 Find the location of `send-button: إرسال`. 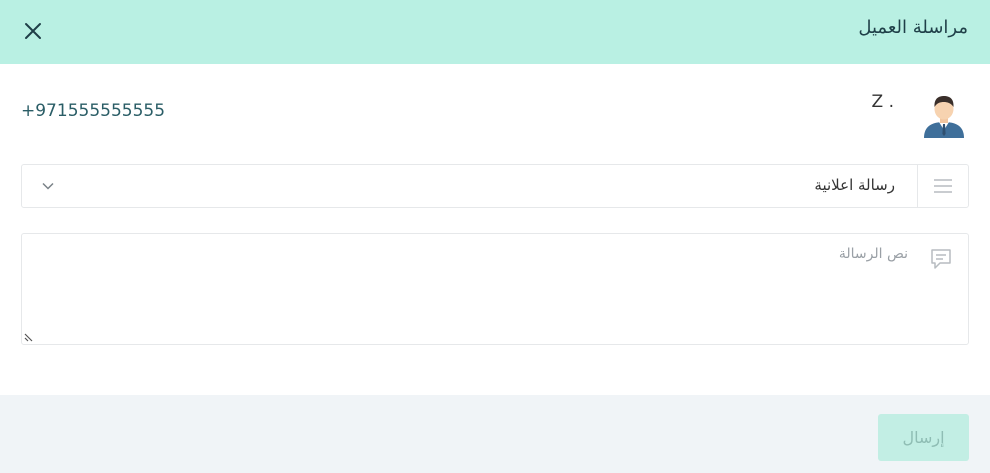

send-button: إرسال is located at coordinates (923, 437).